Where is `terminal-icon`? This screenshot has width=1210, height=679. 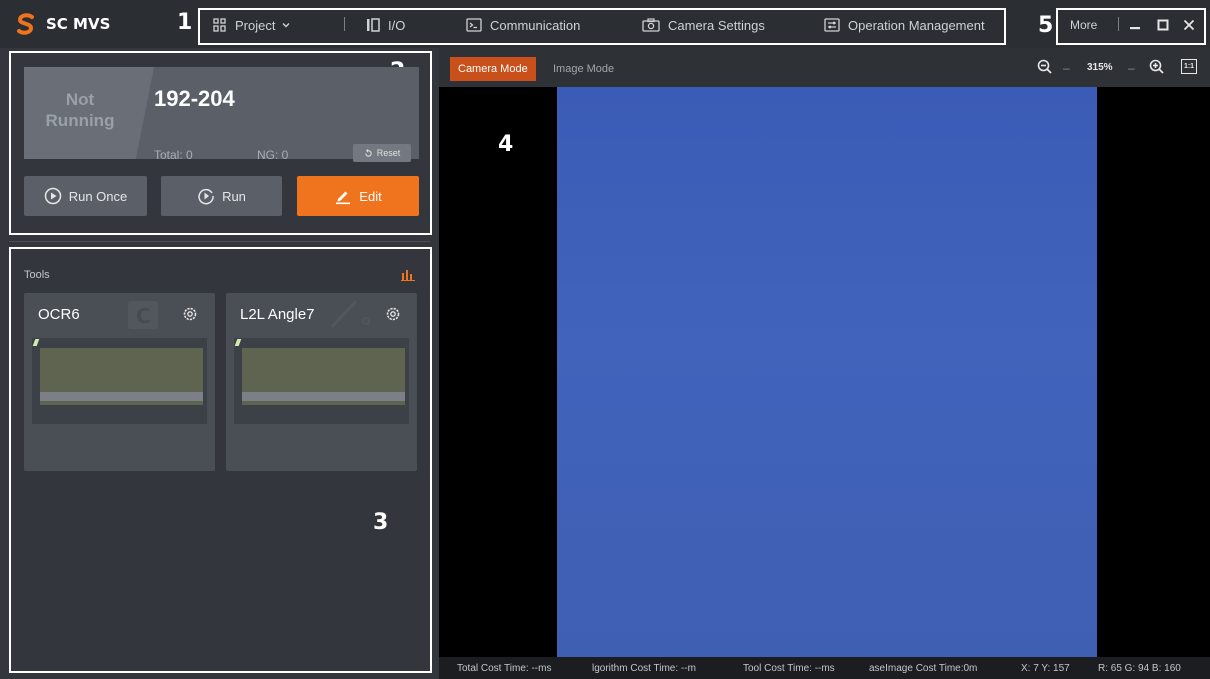 terminal-icon is located at coordinates (474, 25).